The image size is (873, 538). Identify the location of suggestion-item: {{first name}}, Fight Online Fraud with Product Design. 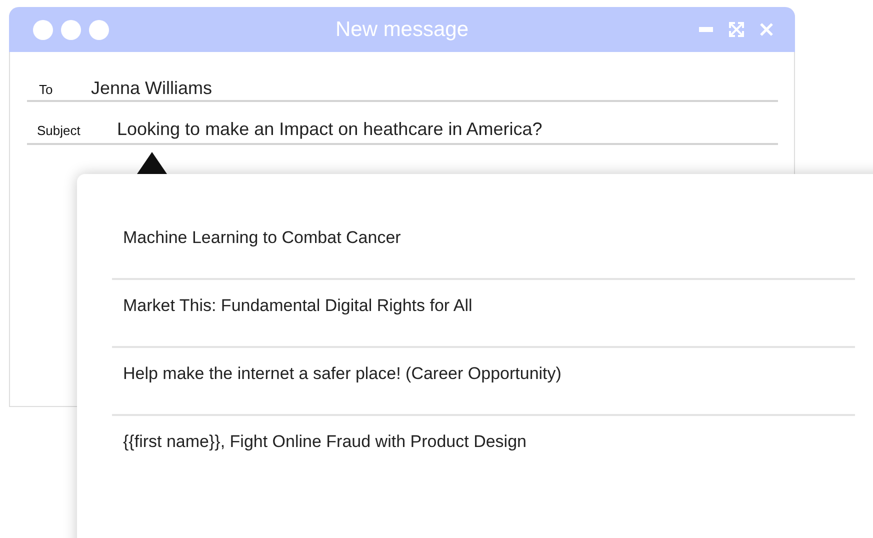
(324, 442).